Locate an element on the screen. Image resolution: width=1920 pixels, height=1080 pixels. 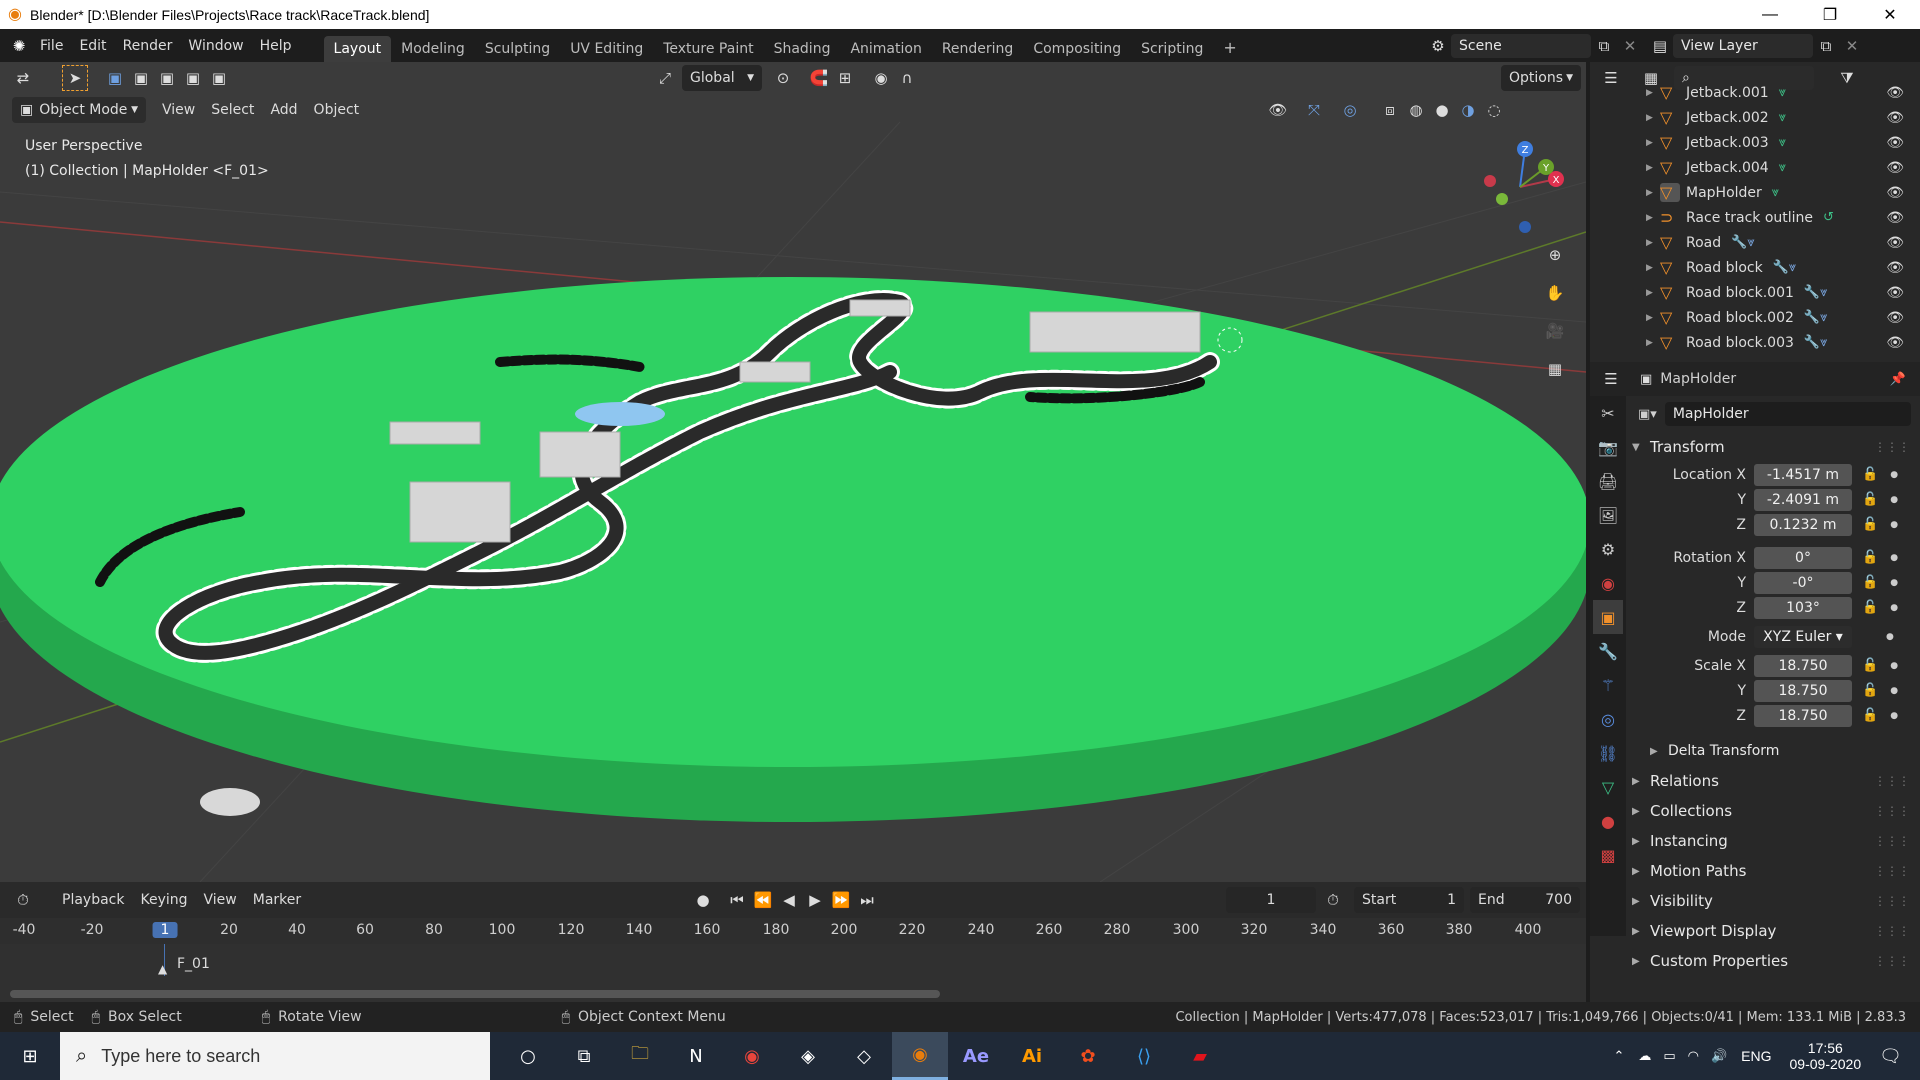
blender-menu-icon: ✺ is located at coordinates (19, 46).